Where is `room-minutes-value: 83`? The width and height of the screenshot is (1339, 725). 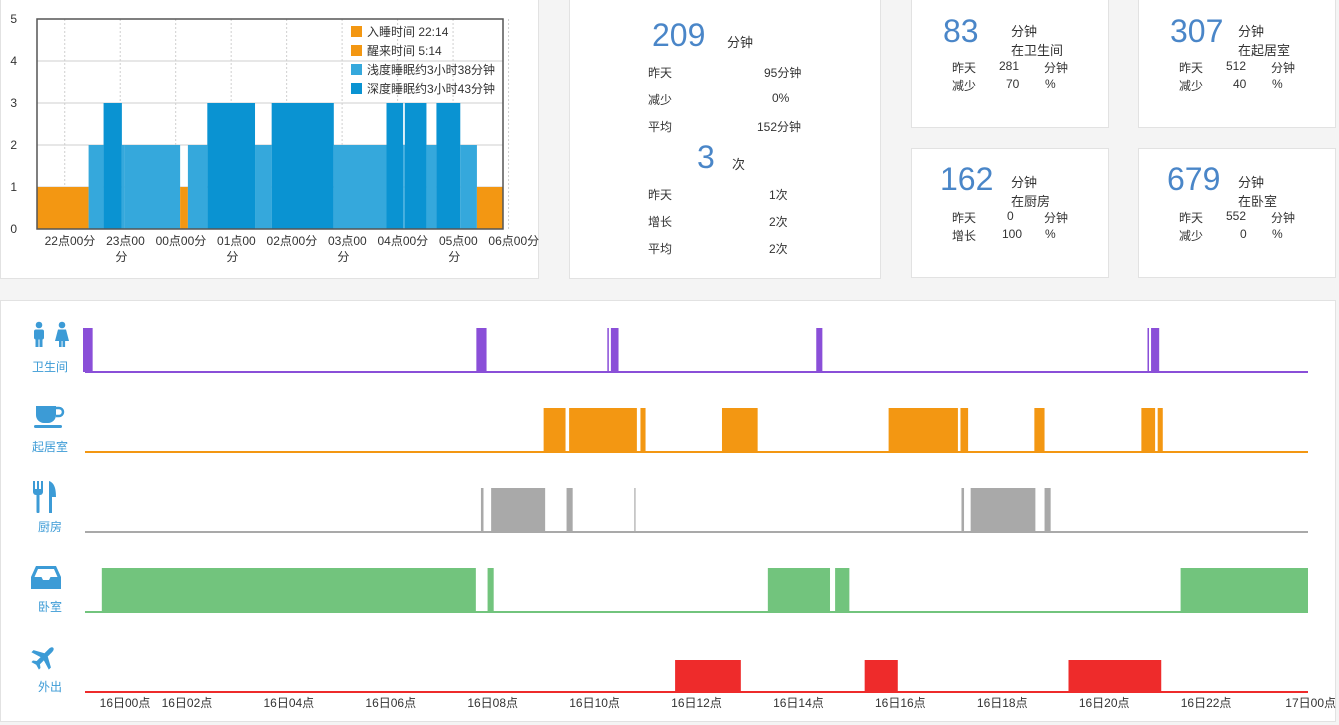 room-minutes-value: 83 is located at coordinates (961, 31).